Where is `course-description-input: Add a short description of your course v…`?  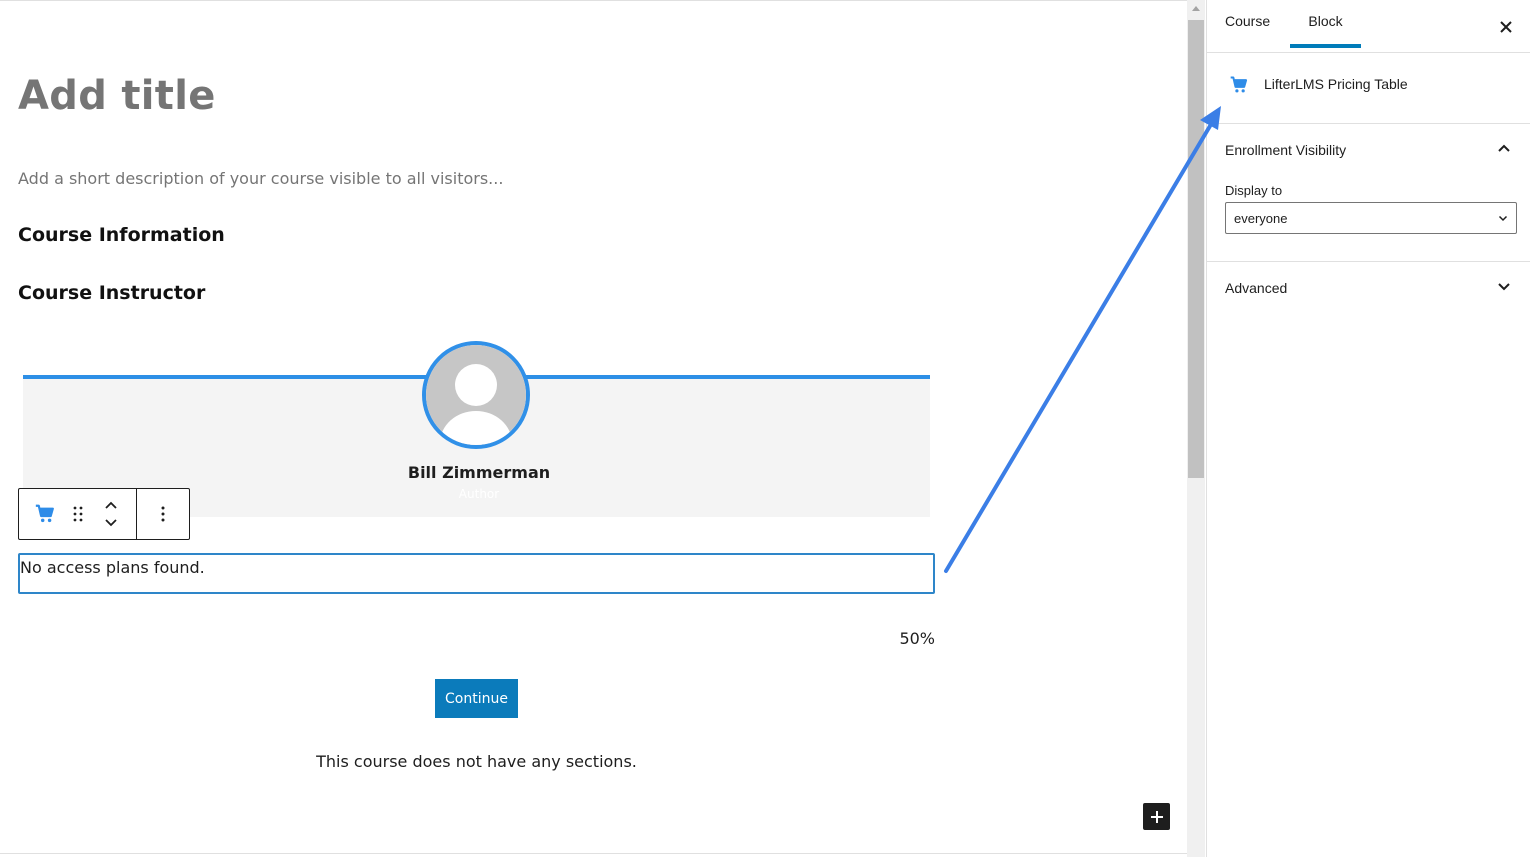
course-description-input: Add a short description of your course v… is located at coordinates (260, 178).